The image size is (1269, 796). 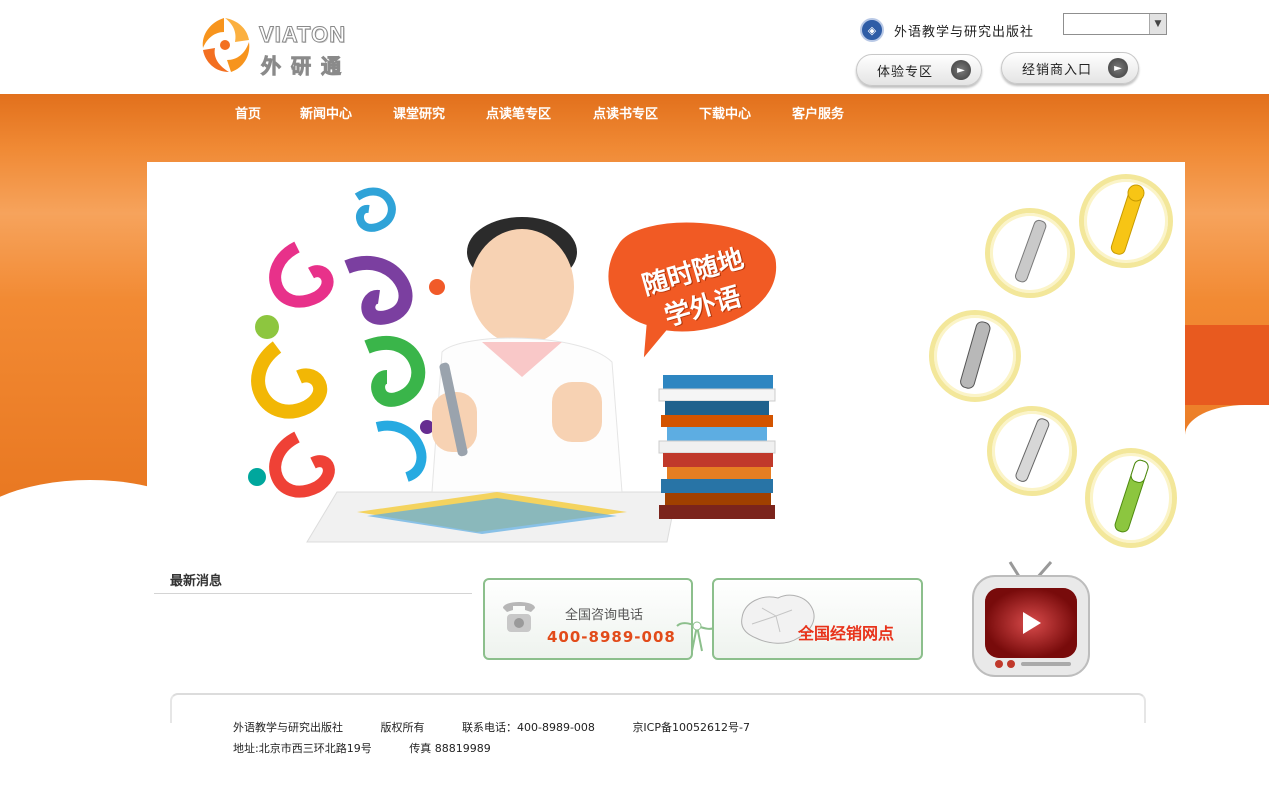 I want to click on dropdown-arrow-icon: ▼, so click(x=1157, y=24).